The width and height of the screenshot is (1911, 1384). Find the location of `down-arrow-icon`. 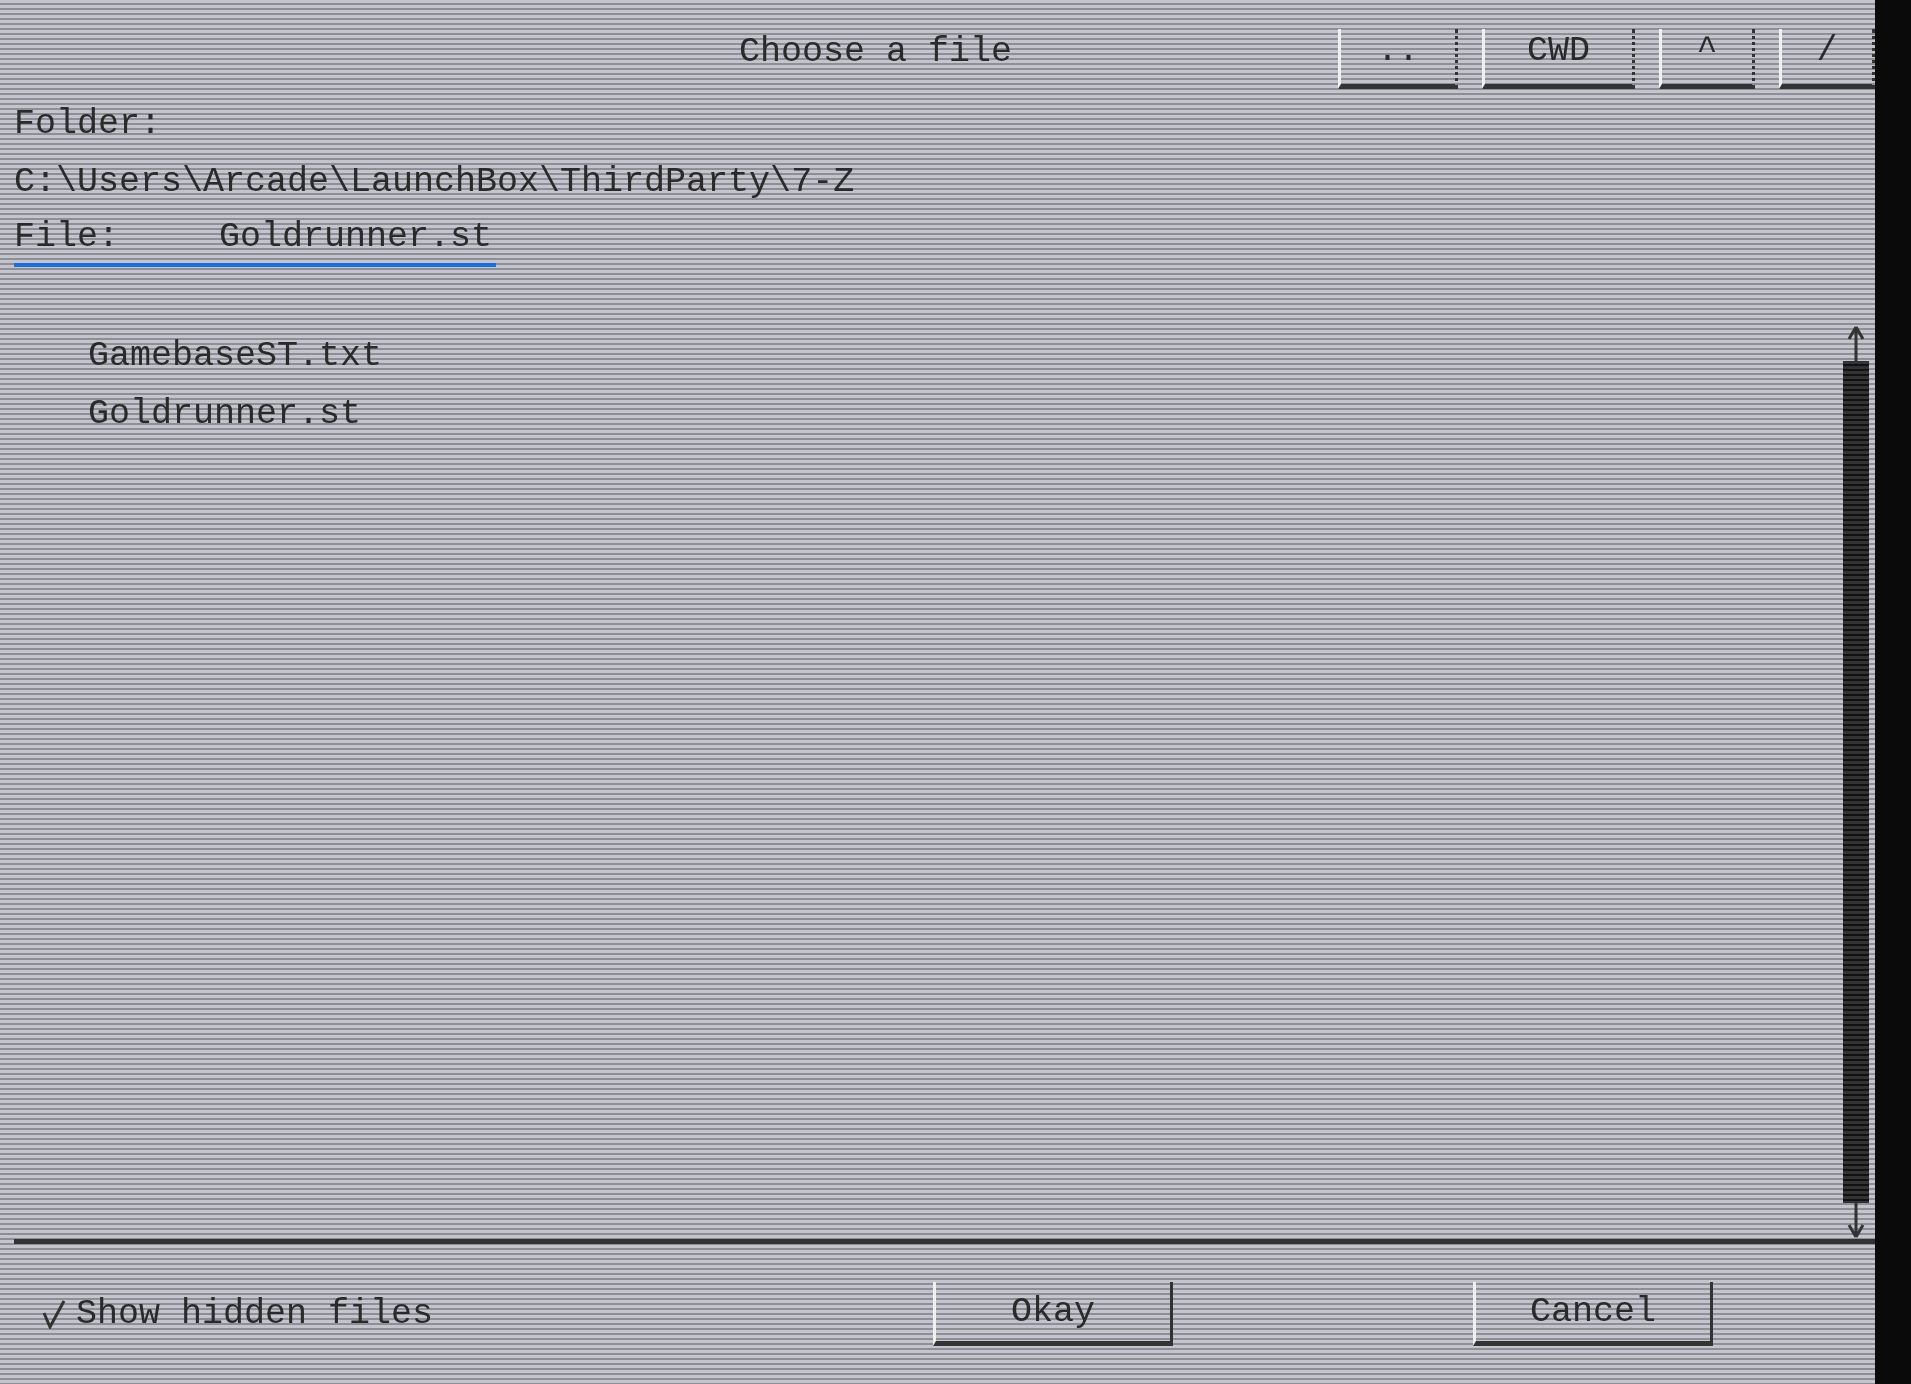

down-arrow-icon is located at coordinates (1856, 1221).